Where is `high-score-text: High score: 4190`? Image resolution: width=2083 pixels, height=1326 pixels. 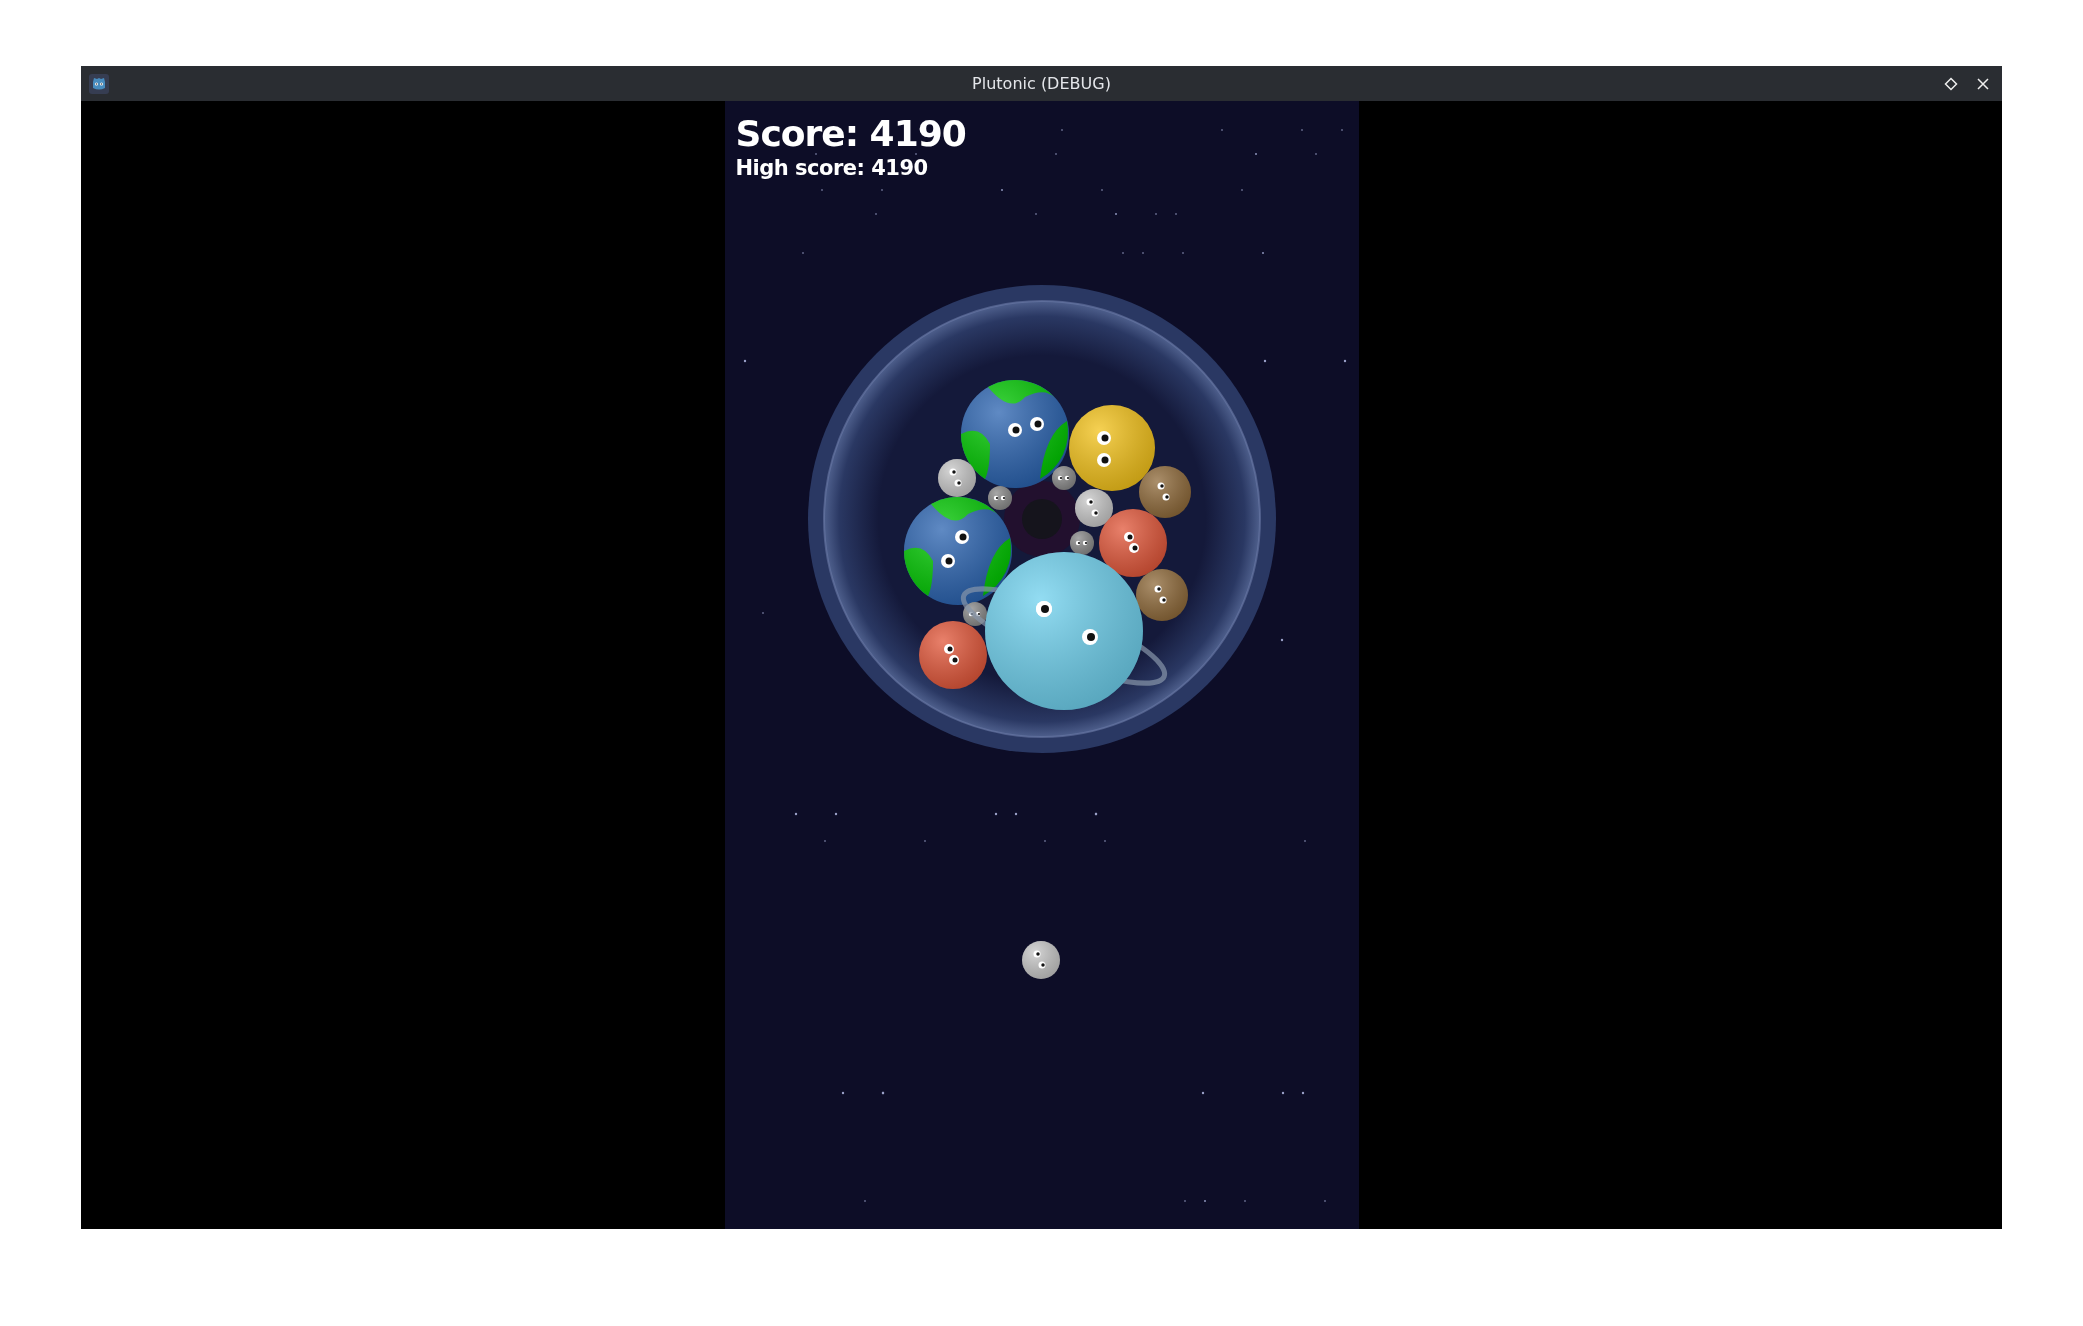
high-score-text: High score: 4190 is located at coordinates (831, 168).